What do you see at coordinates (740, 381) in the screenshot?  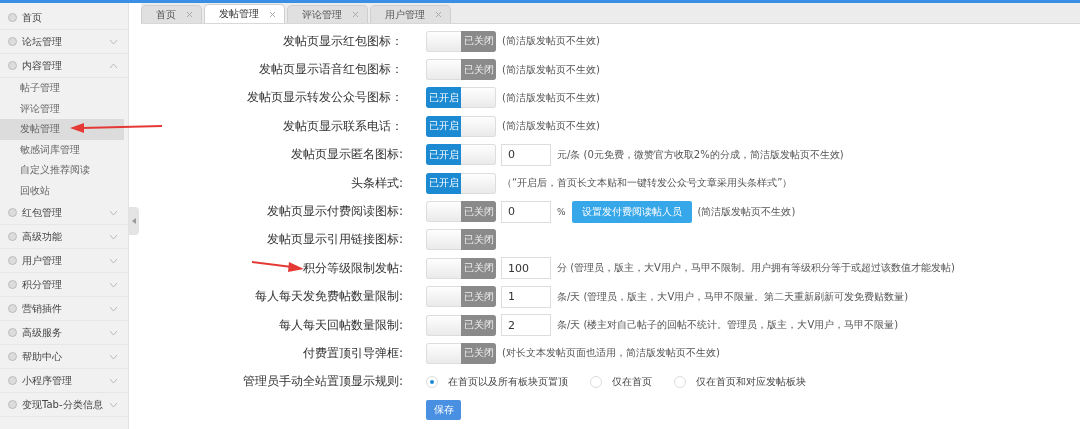 I see `radio-option: 仅在首页和对应发帖板块` at bounding box center [740, 381].